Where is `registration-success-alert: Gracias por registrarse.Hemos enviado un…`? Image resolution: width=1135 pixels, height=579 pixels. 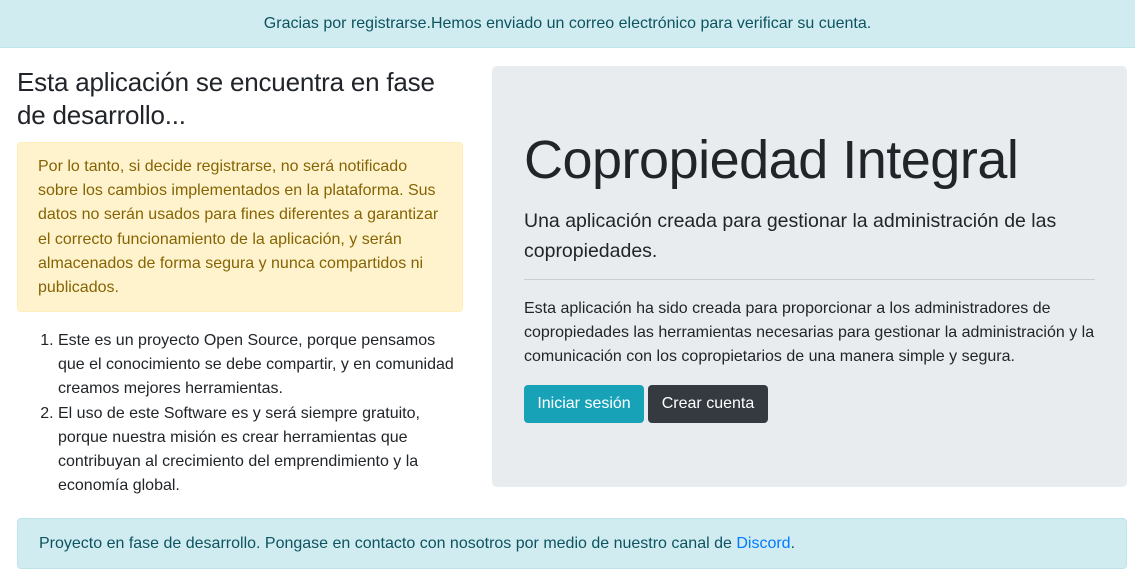
registration-success-alert: Gracias por registrarse.Hemos enviado un… is located at coordinates (567, 24).